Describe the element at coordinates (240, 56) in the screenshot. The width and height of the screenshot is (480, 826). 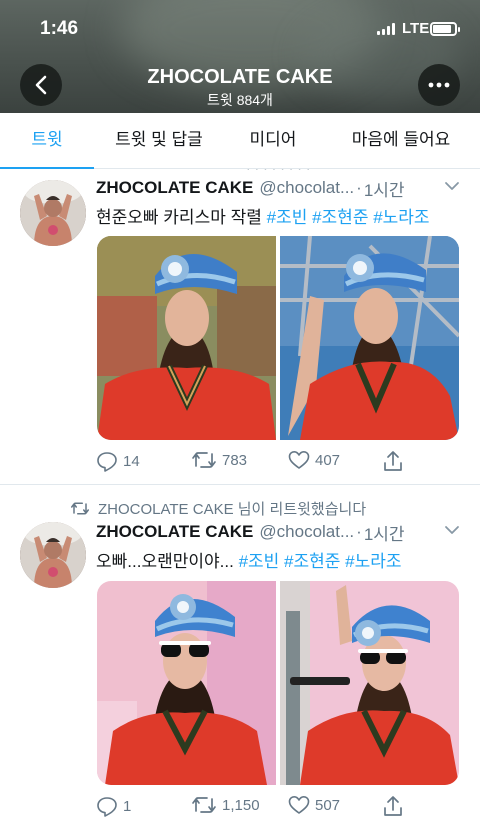
I see `profile-header: 1:46 LTE ZHOCOLATE CAKE 트윗 884개` at that location.